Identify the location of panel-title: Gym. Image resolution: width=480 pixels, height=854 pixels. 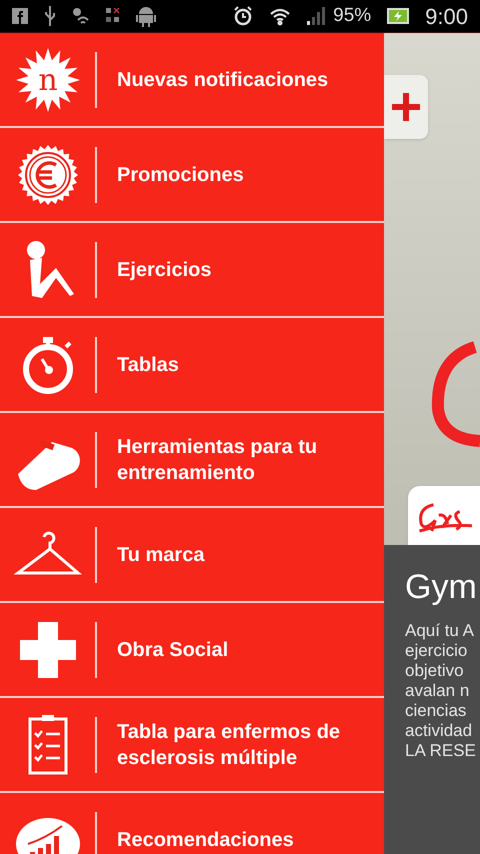
(441, 587).